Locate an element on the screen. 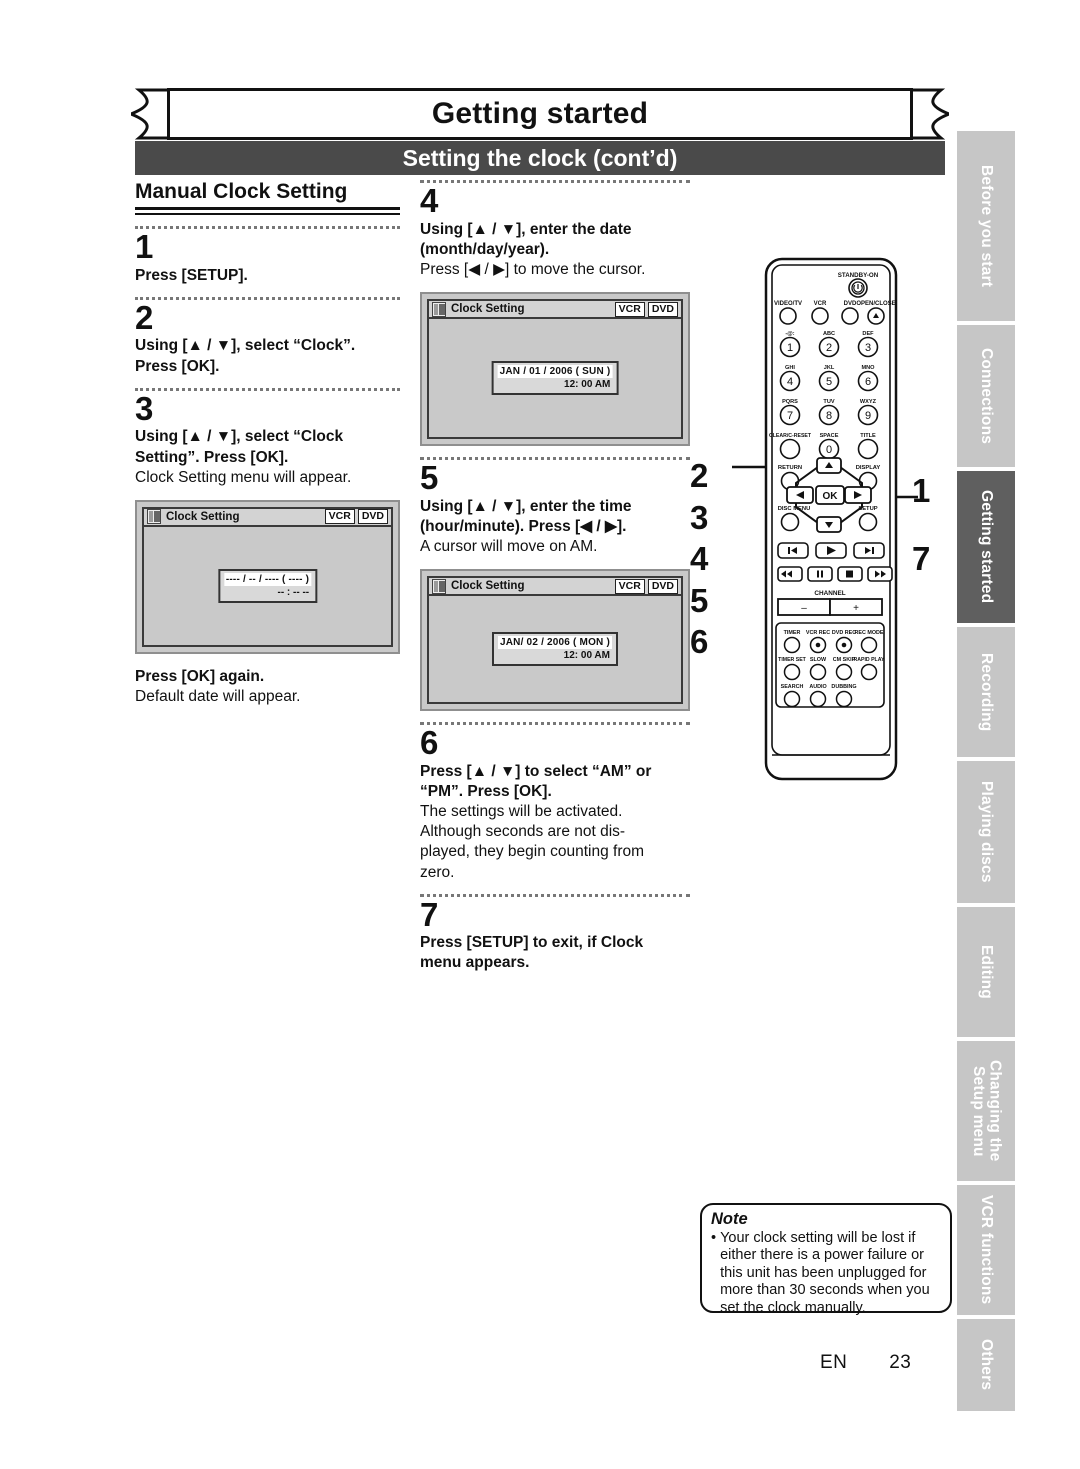 The image size is (1080, 1469). section-bar: Setting the clock (cont’d) is located at coordinates (540, 158).